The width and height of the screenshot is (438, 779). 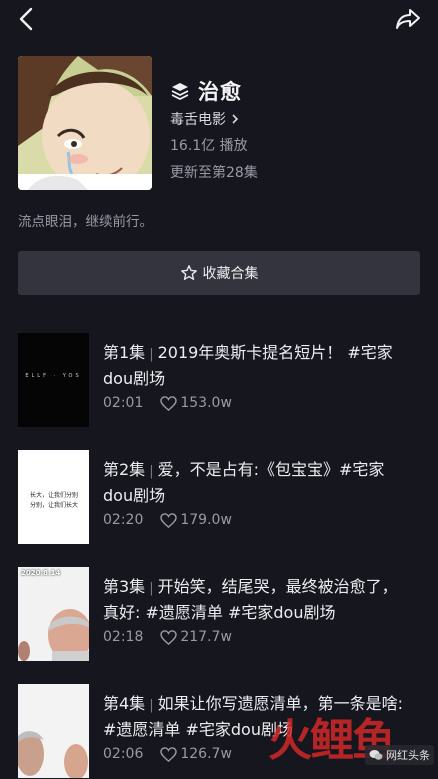 What do you see at coordinates (206, 754) in the screenshot?
I see `episode-likes: 126.7w` at bounding box center [206, 754].